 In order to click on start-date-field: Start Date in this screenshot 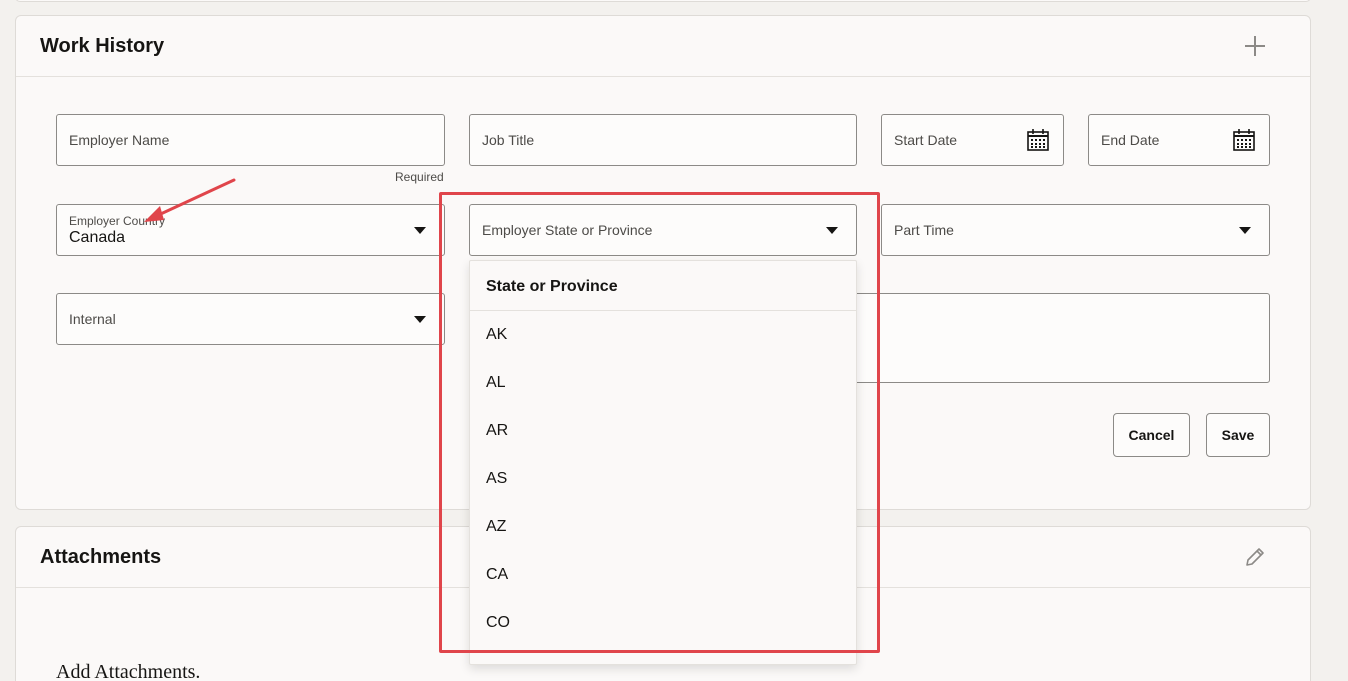, I will do `click(972, 140)`.